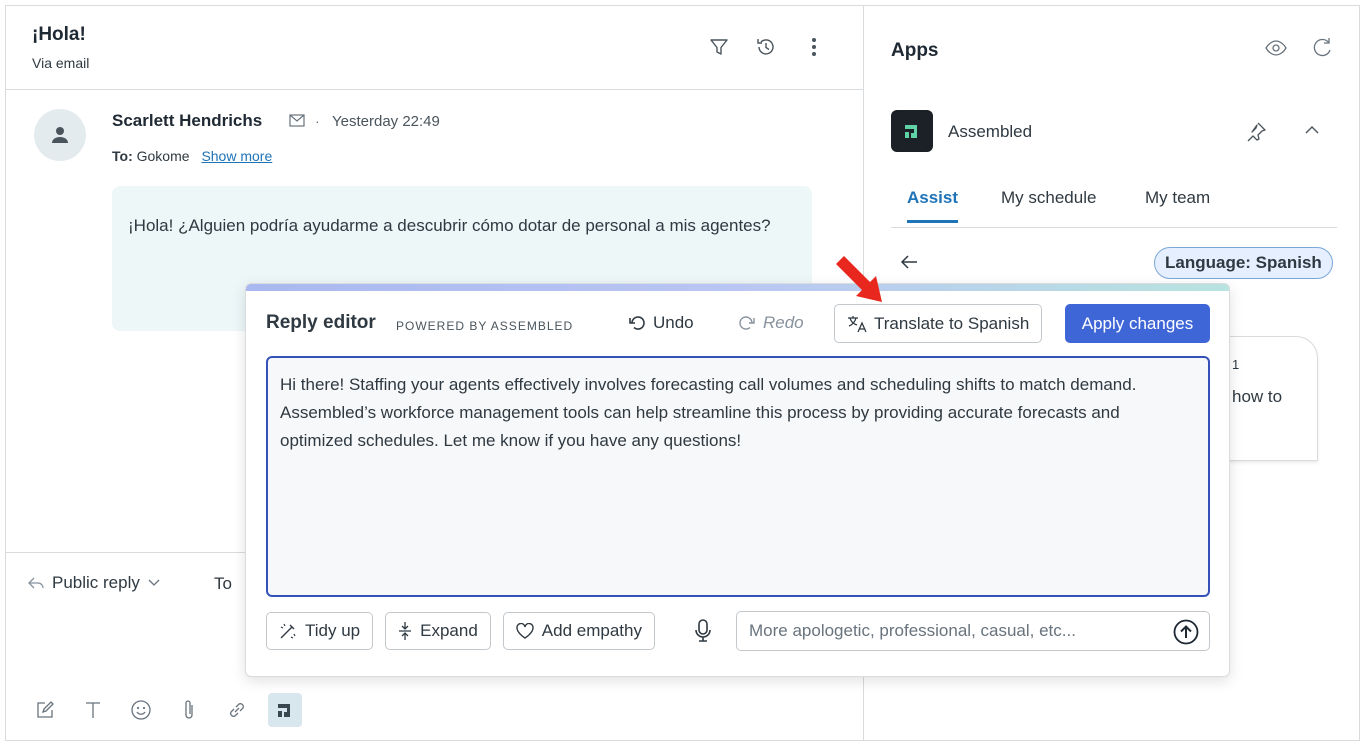 This screenshot has width=1366, height=746. Describe the element at coordinates (288, 631) in the screenshot. I see `magic-wand-icon` at that location.